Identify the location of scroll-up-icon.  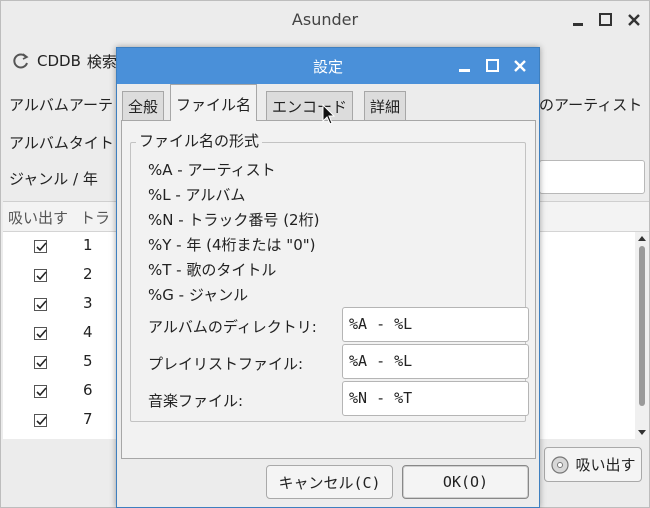
(642, 238).